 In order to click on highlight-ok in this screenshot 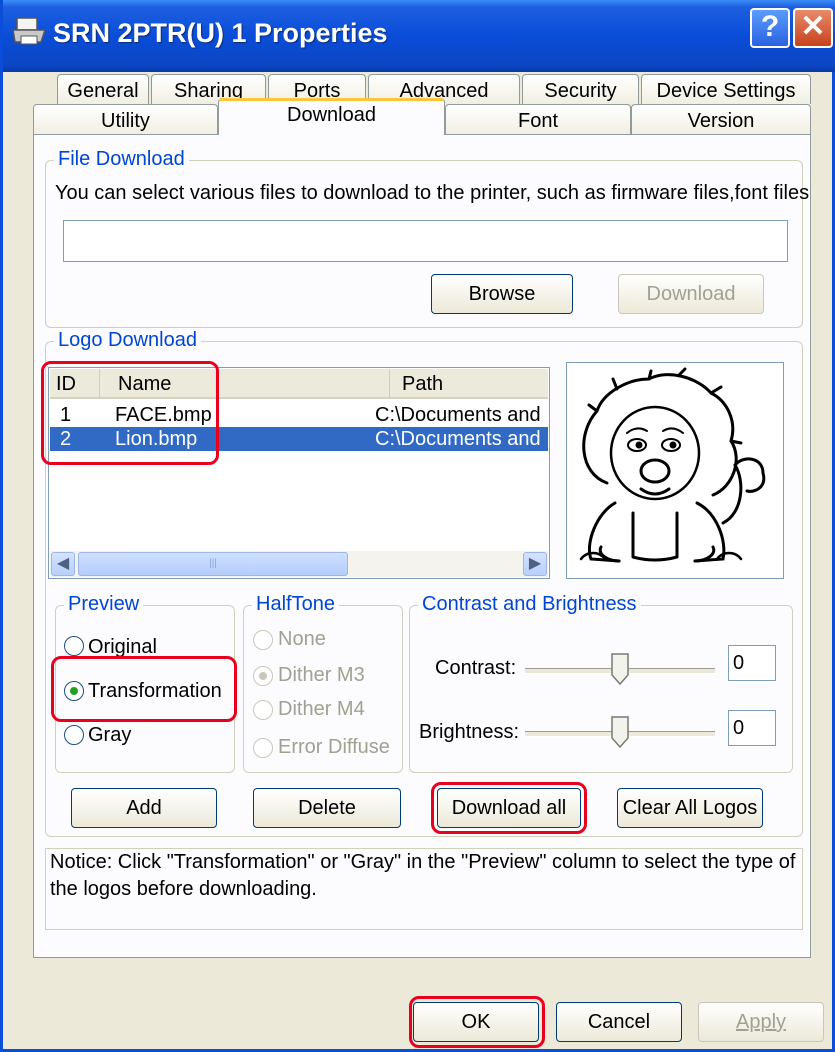, I will do `click(477, 1022)`.